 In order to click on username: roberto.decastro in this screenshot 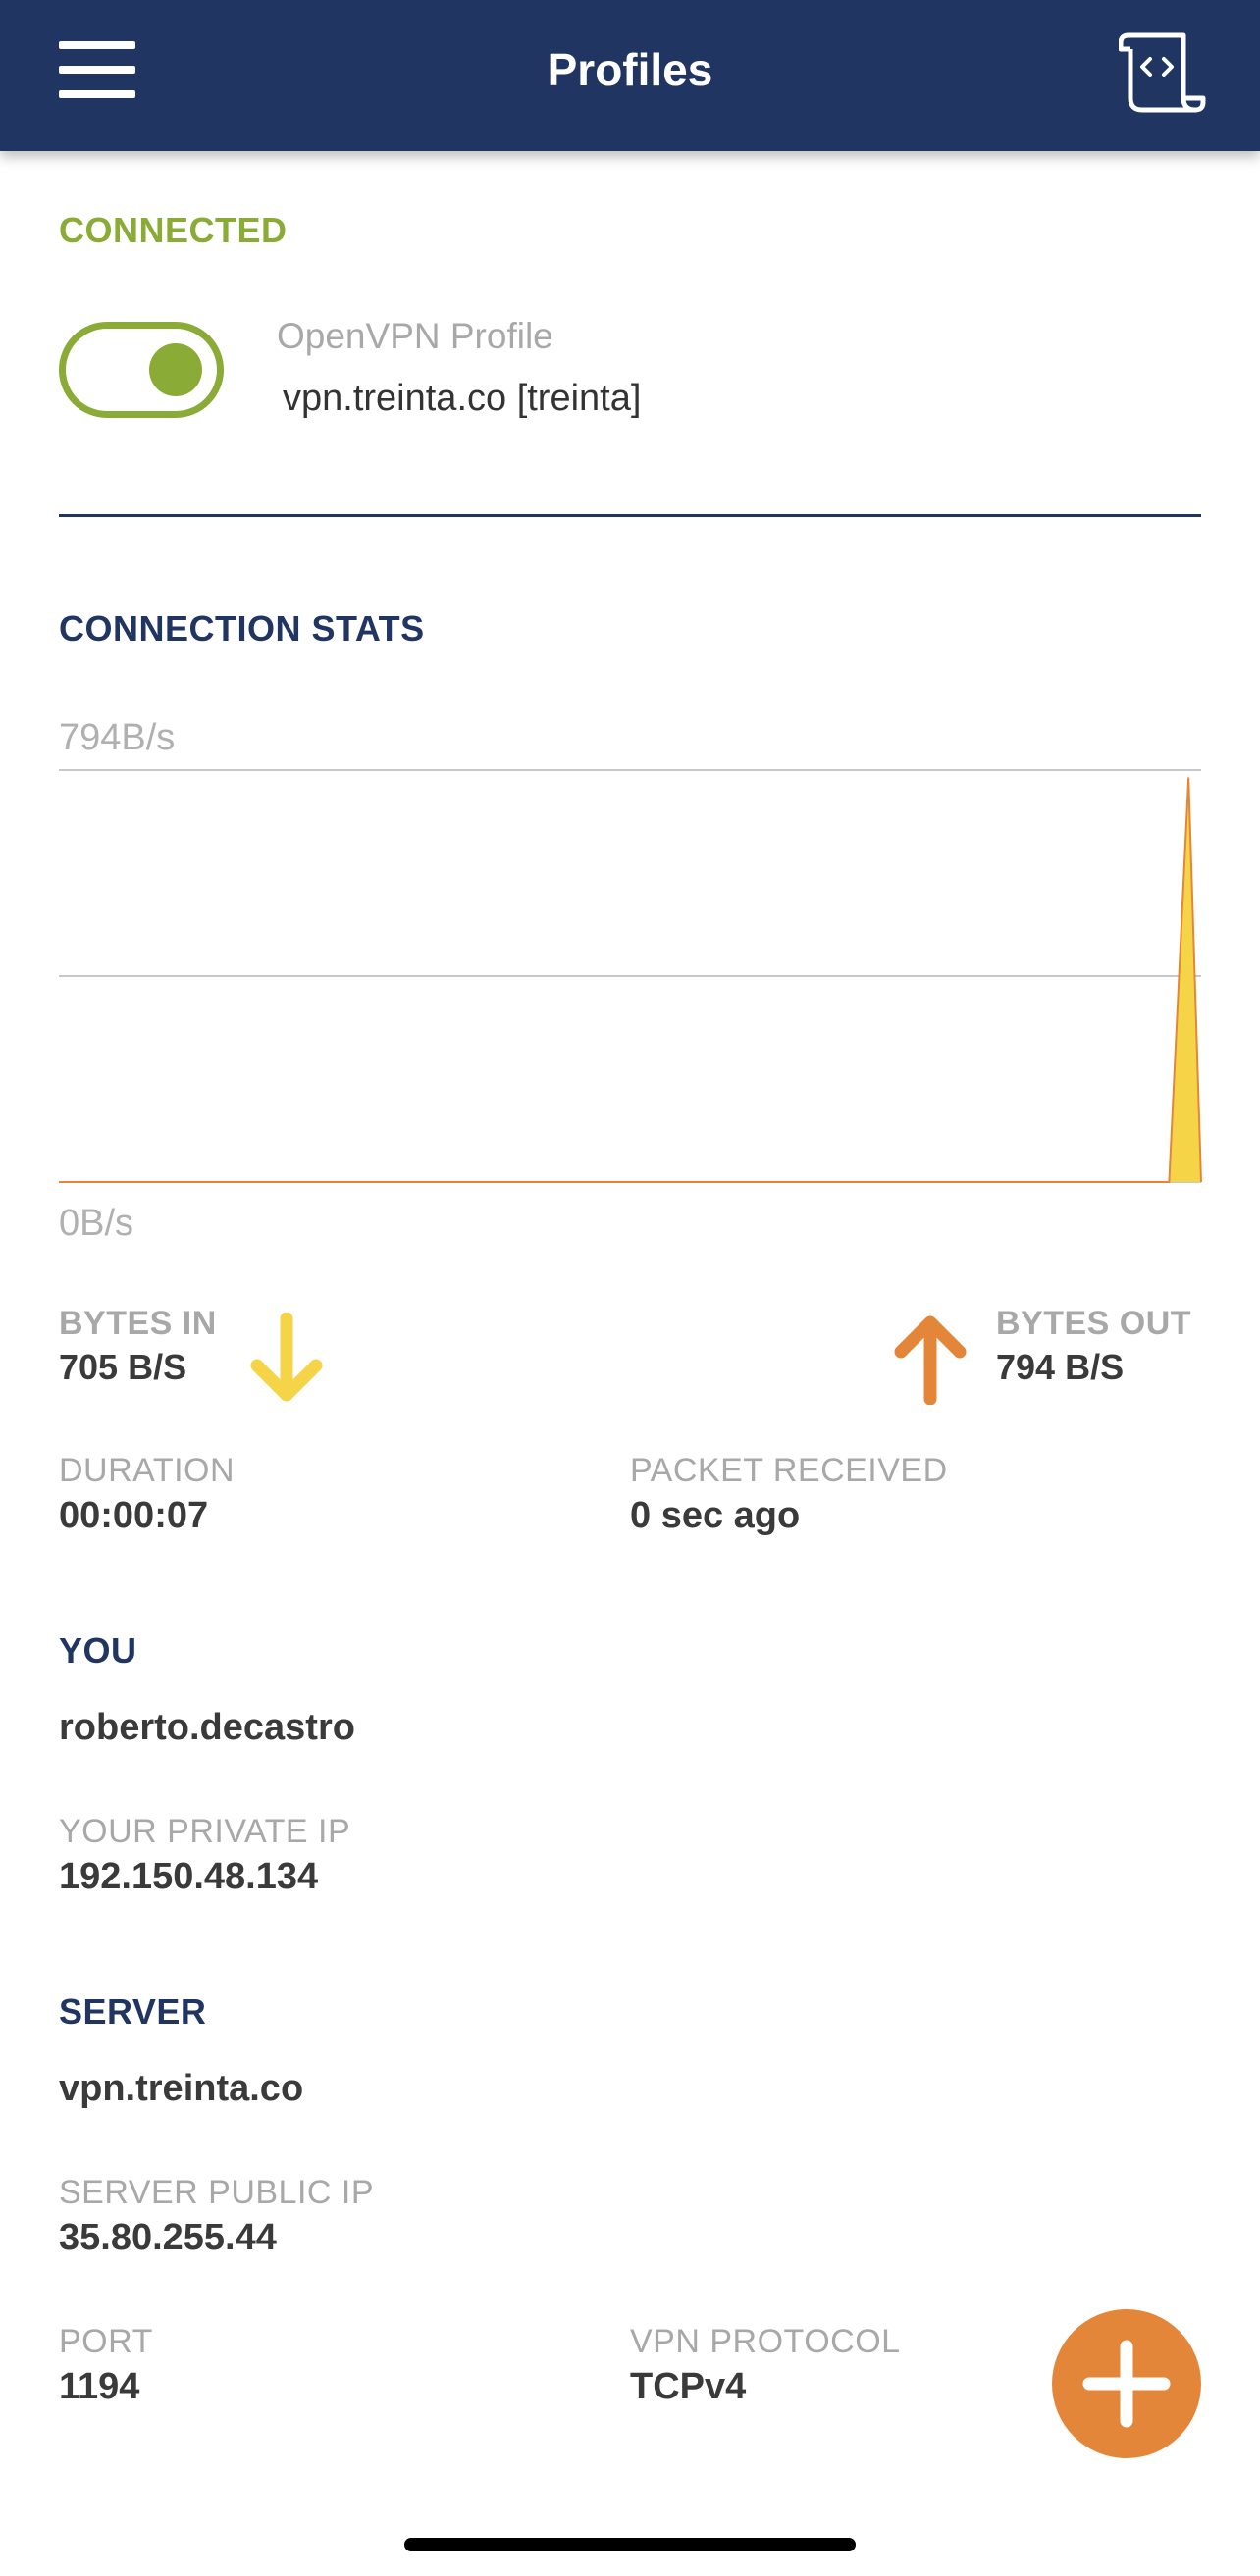, I will do `click(207, 1727)`.